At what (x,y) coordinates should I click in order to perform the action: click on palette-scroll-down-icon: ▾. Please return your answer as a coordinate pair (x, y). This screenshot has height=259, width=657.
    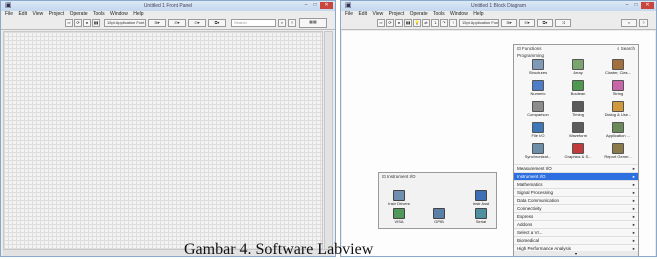
    Looking at the image, I should click on (576, 253).